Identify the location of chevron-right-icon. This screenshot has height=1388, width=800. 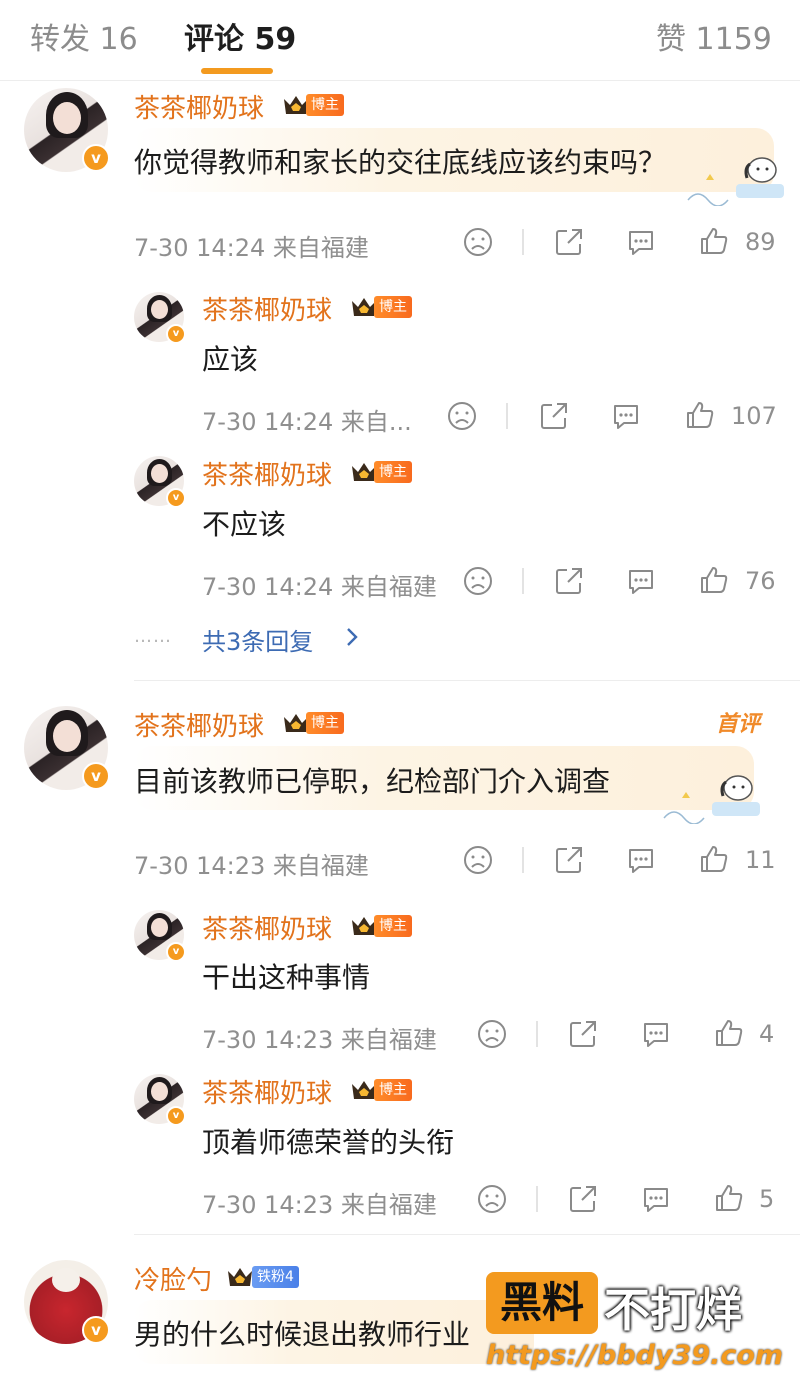
(352, 637).